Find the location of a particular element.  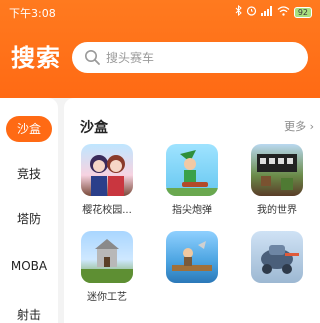

wifi-icon is located at coordinates (283, 12).